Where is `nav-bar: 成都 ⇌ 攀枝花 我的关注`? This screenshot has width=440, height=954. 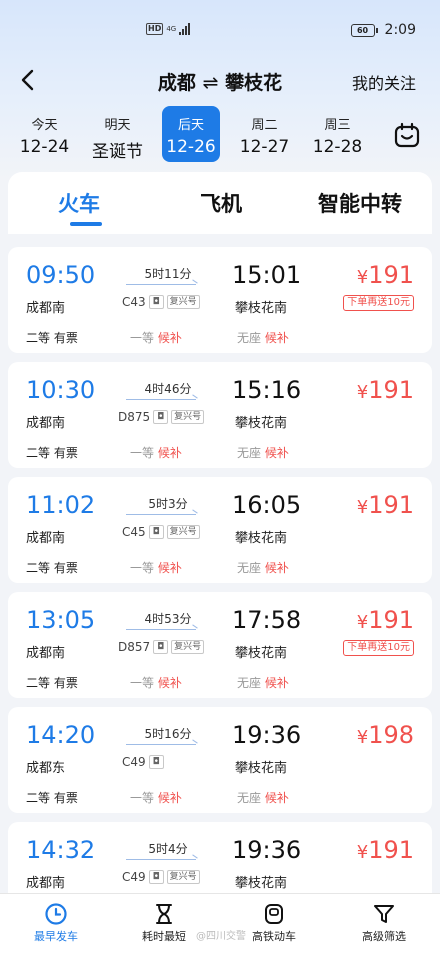
nav-bar: 成都 ⇌ 攀枝花 我的关注 is located at coordinates (220, 80).